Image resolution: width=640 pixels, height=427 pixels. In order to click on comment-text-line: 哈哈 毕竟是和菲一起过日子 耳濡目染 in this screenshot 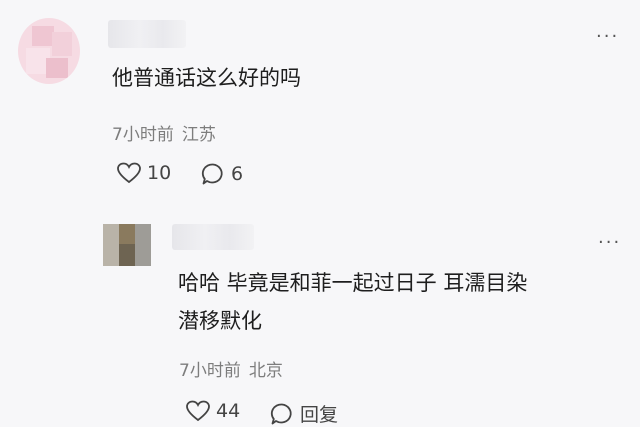, I will do `click(353, 283)`.